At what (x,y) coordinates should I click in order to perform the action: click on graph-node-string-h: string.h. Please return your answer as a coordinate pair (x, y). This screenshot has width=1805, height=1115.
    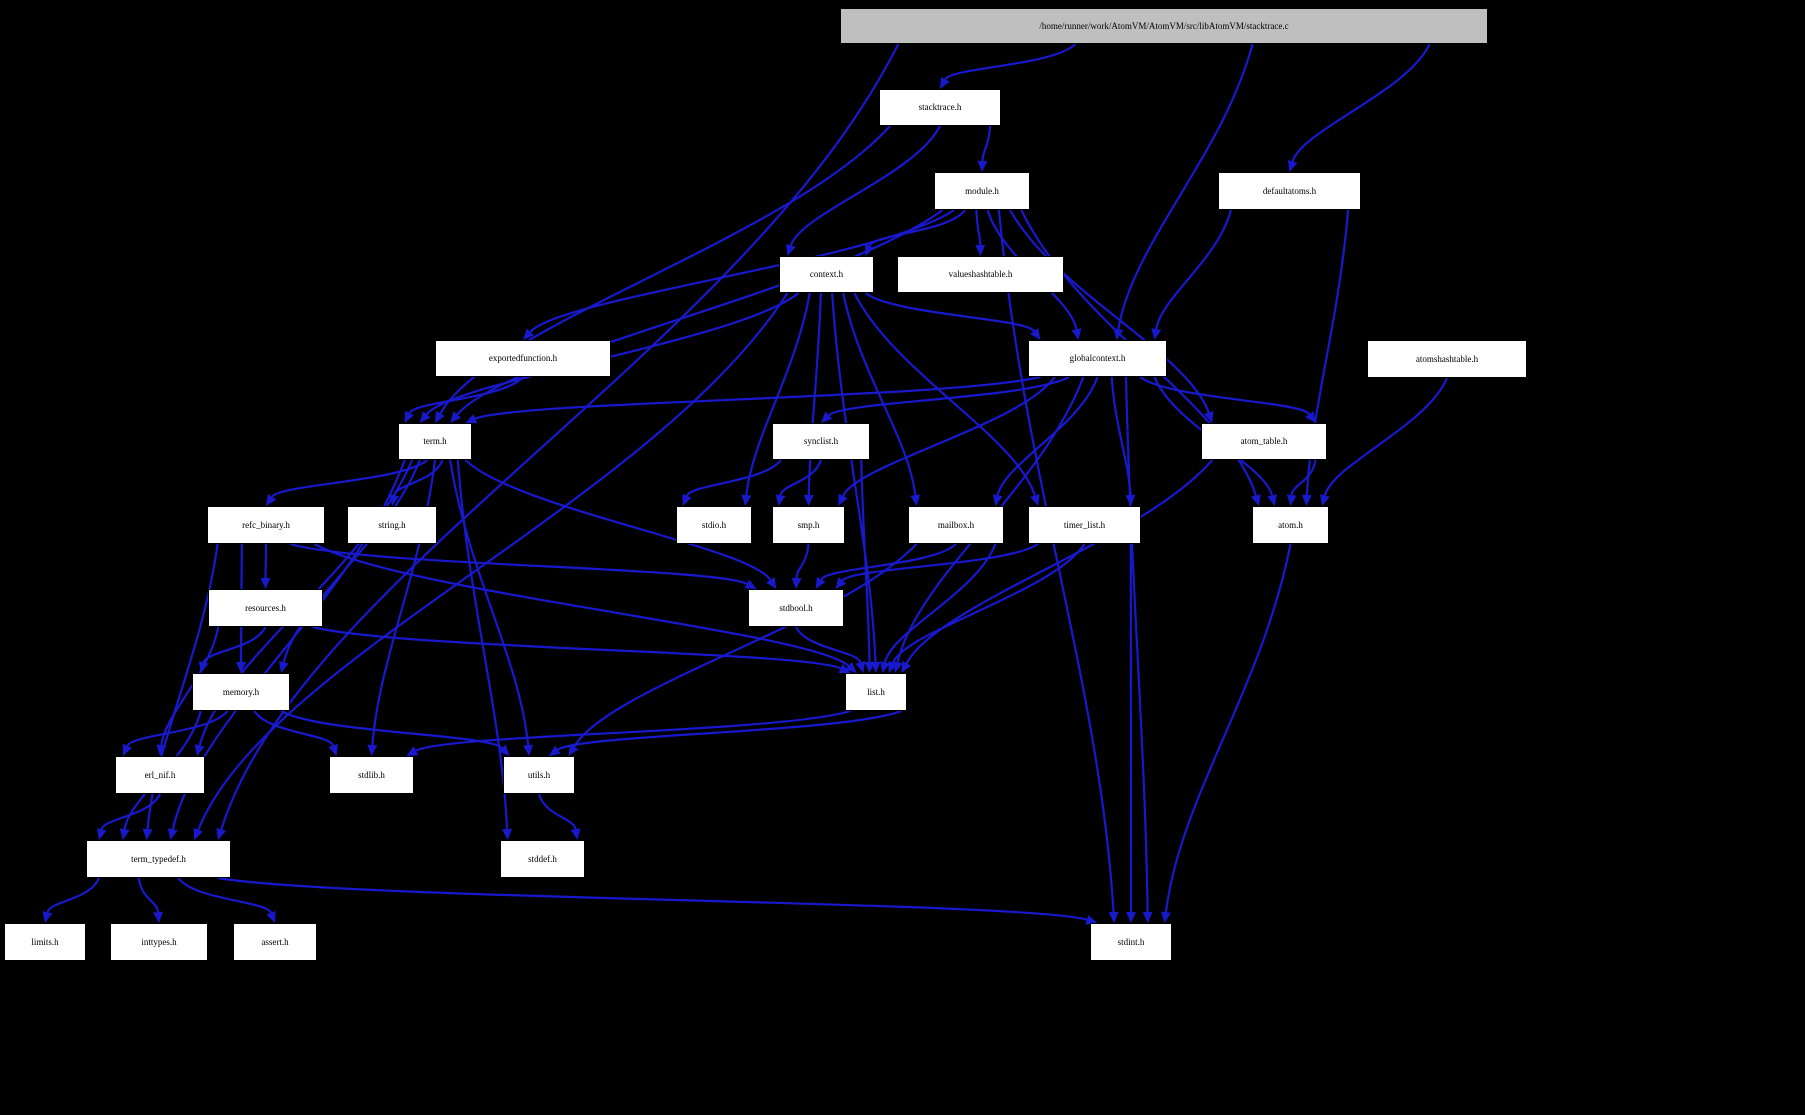
    Looking at the image, I should click on (392, 525).